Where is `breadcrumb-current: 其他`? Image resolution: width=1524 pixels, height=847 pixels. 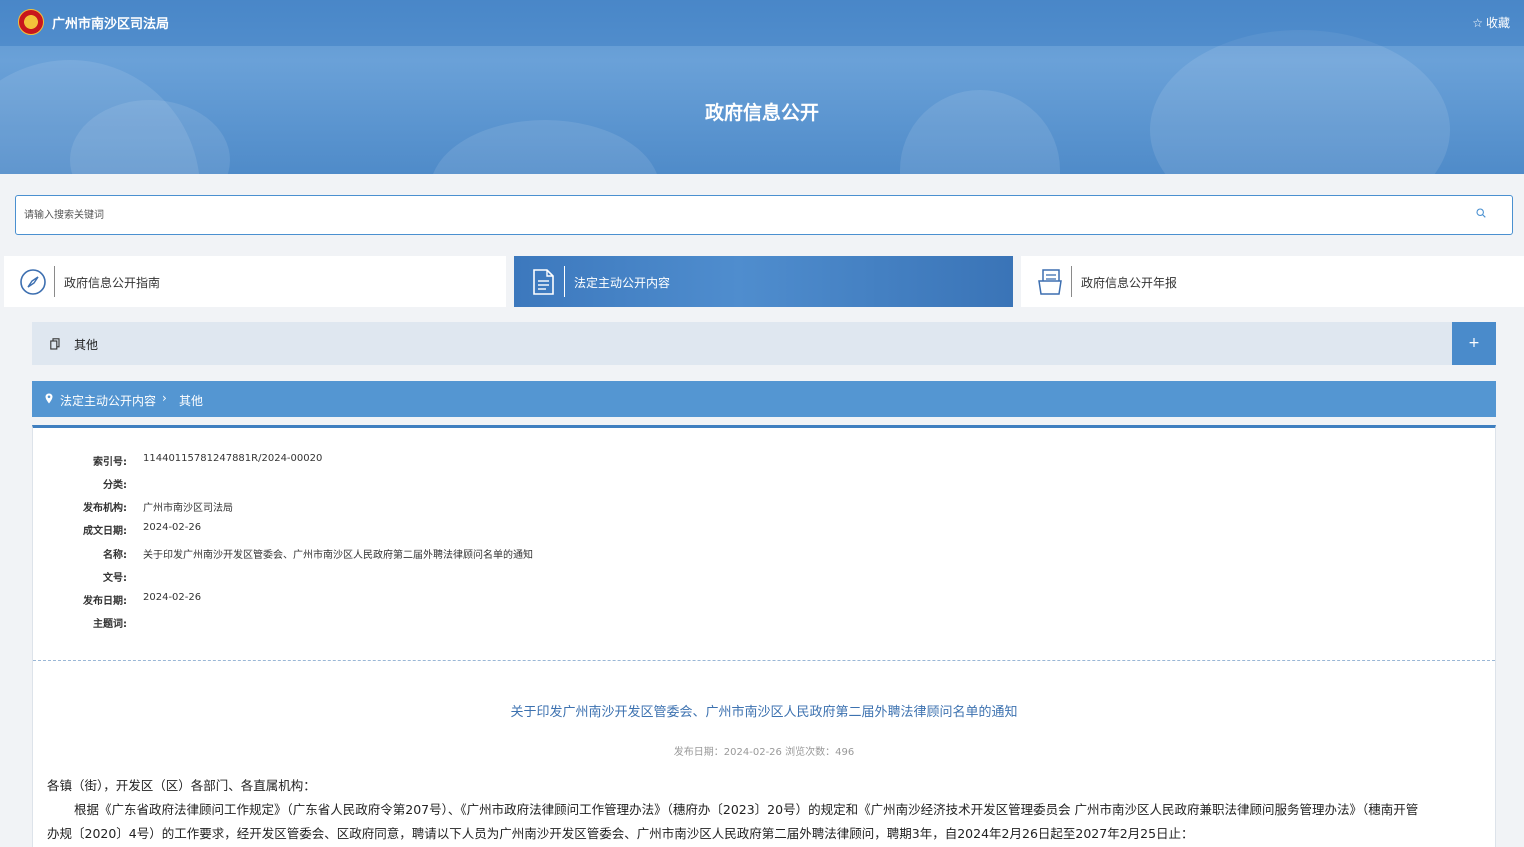 breadcrumb-current: 其他 is located at coordinates (191, 400).